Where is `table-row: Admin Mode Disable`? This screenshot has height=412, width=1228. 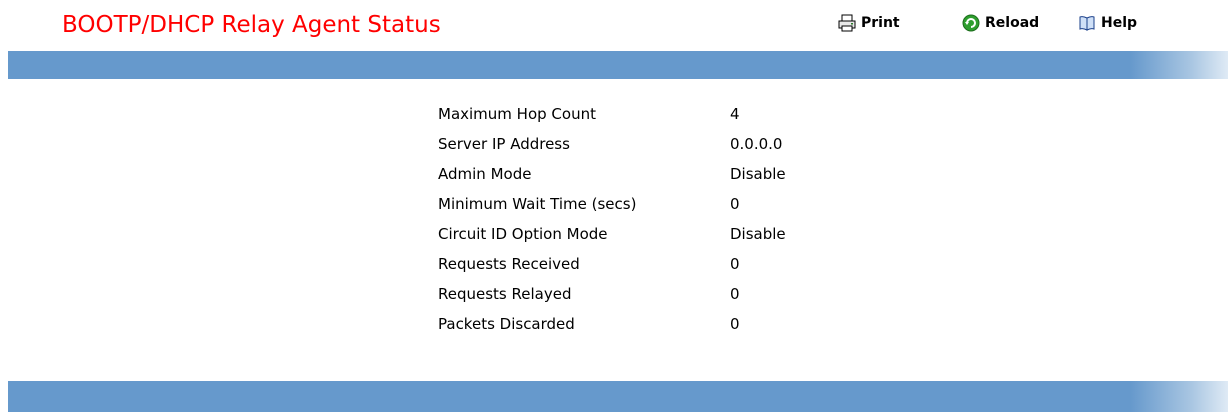 table-row: Admin Mode Disable is located at coordinates (644, 174).